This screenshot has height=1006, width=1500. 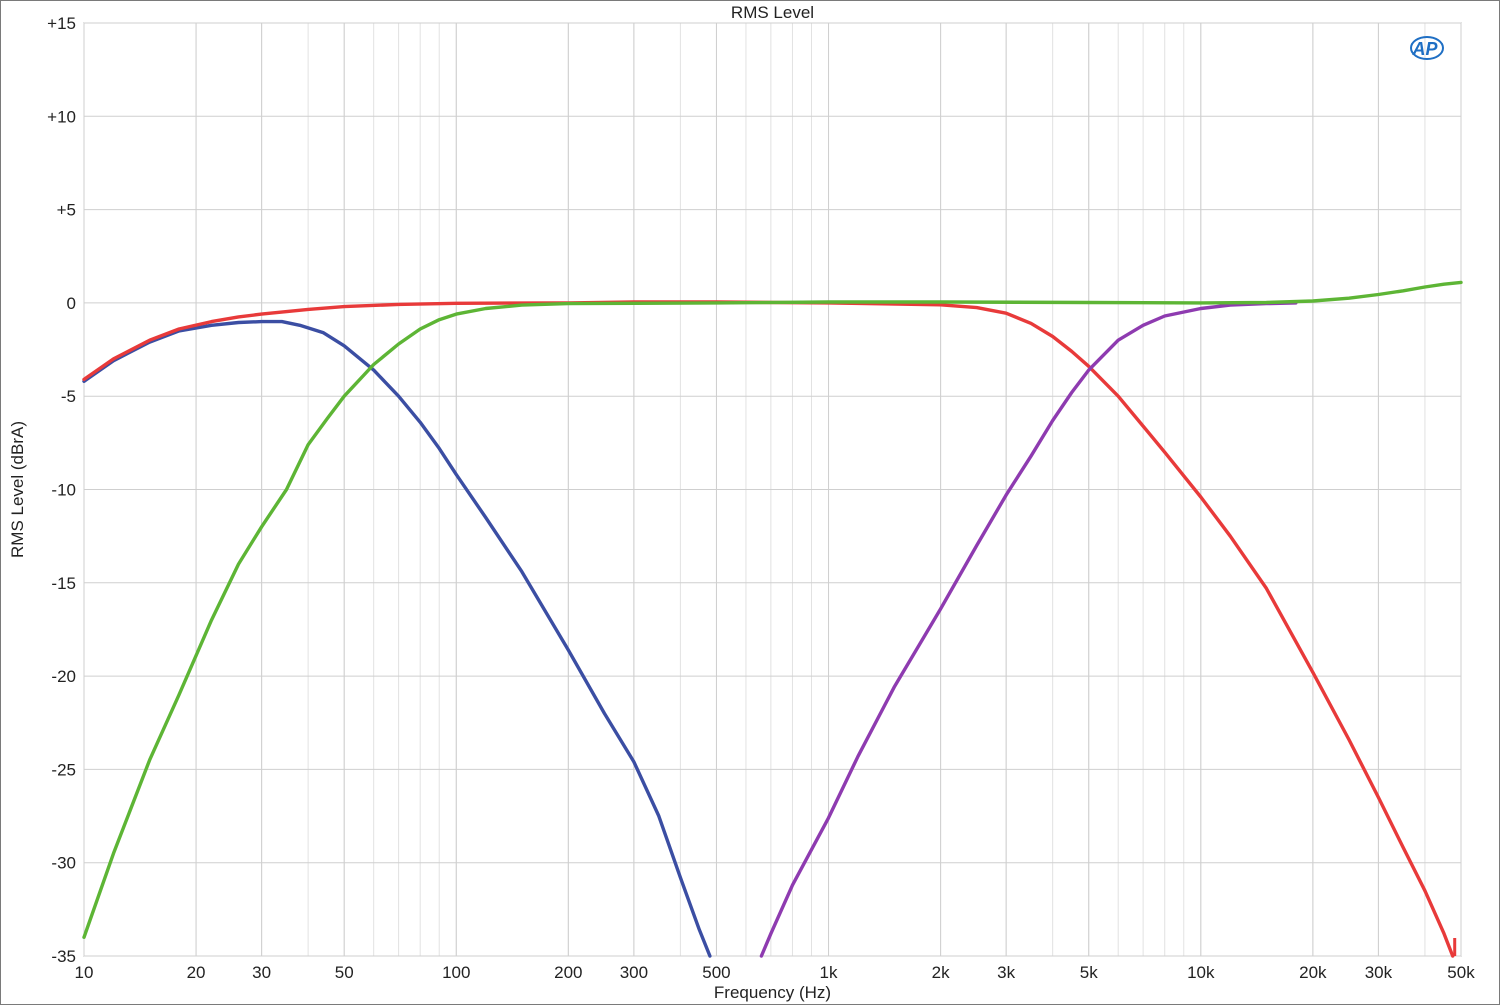 What do you see at coordinates (66, 210) in the screenshot?
I see `y-tick-label: +5` at bounding box center [66, 210].